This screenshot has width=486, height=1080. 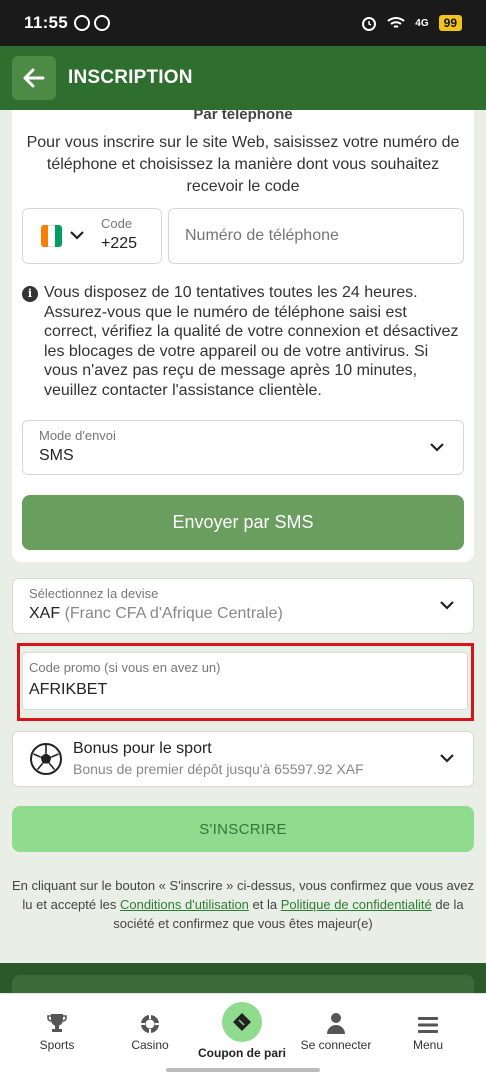 I want to click on currency-code: XAF, so click(x=45, y=613).